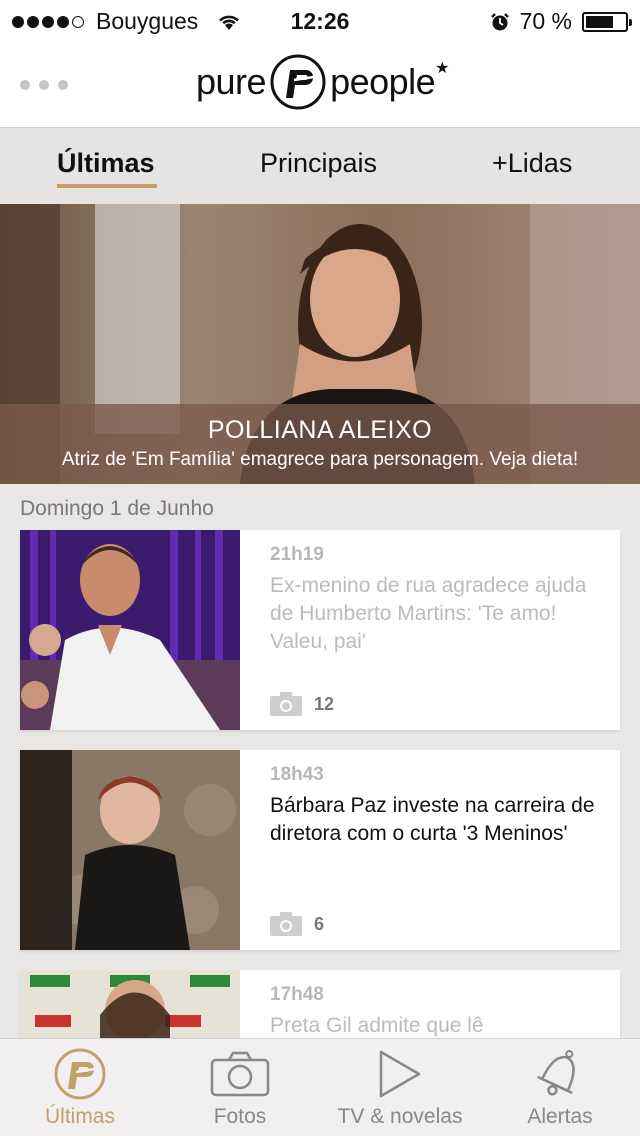 The height and width of the screenshot is (1136, 640). What do you see at coordinates (297, 554) in the screenshot?
I see `article-time: 21h19` at bounding box center [297, 554].